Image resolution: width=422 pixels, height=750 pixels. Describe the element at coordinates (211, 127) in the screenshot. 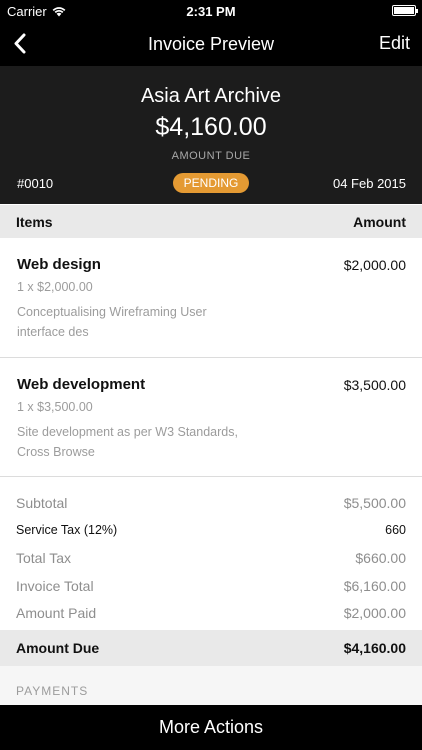

I see `amount-due-total: $4,160.00` at that location.